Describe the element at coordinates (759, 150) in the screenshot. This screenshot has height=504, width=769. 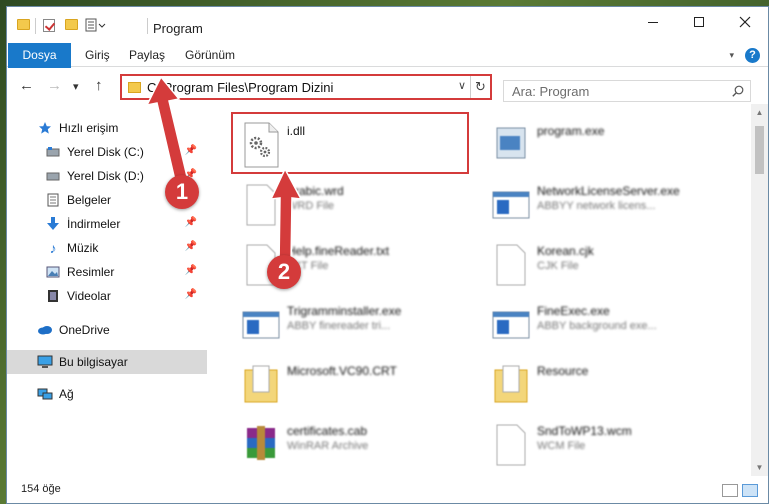
I see `scroll-thumb` at that location.